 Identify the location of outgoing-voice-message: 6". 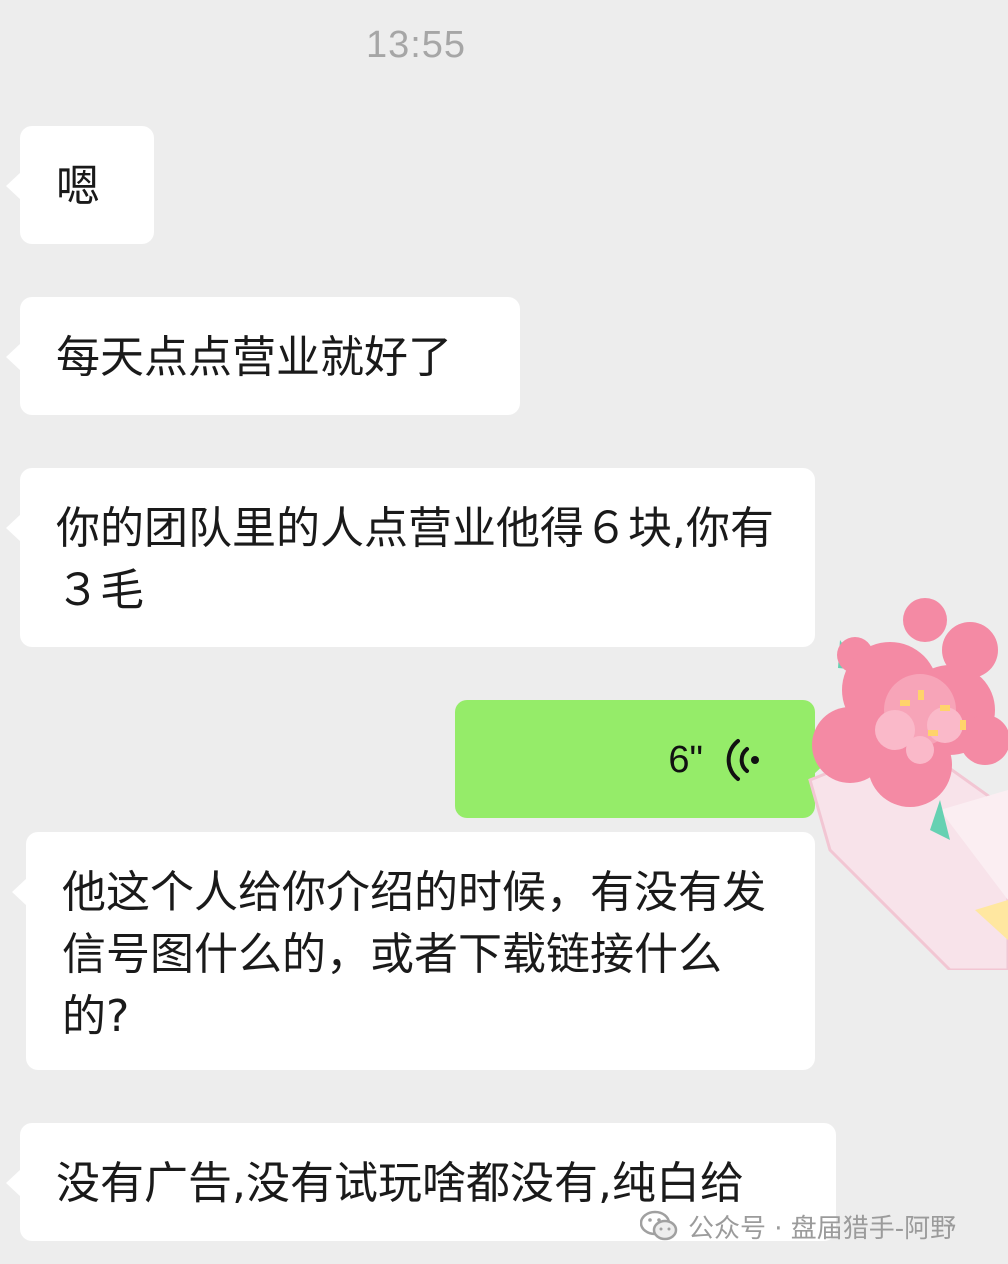
(642, 759).